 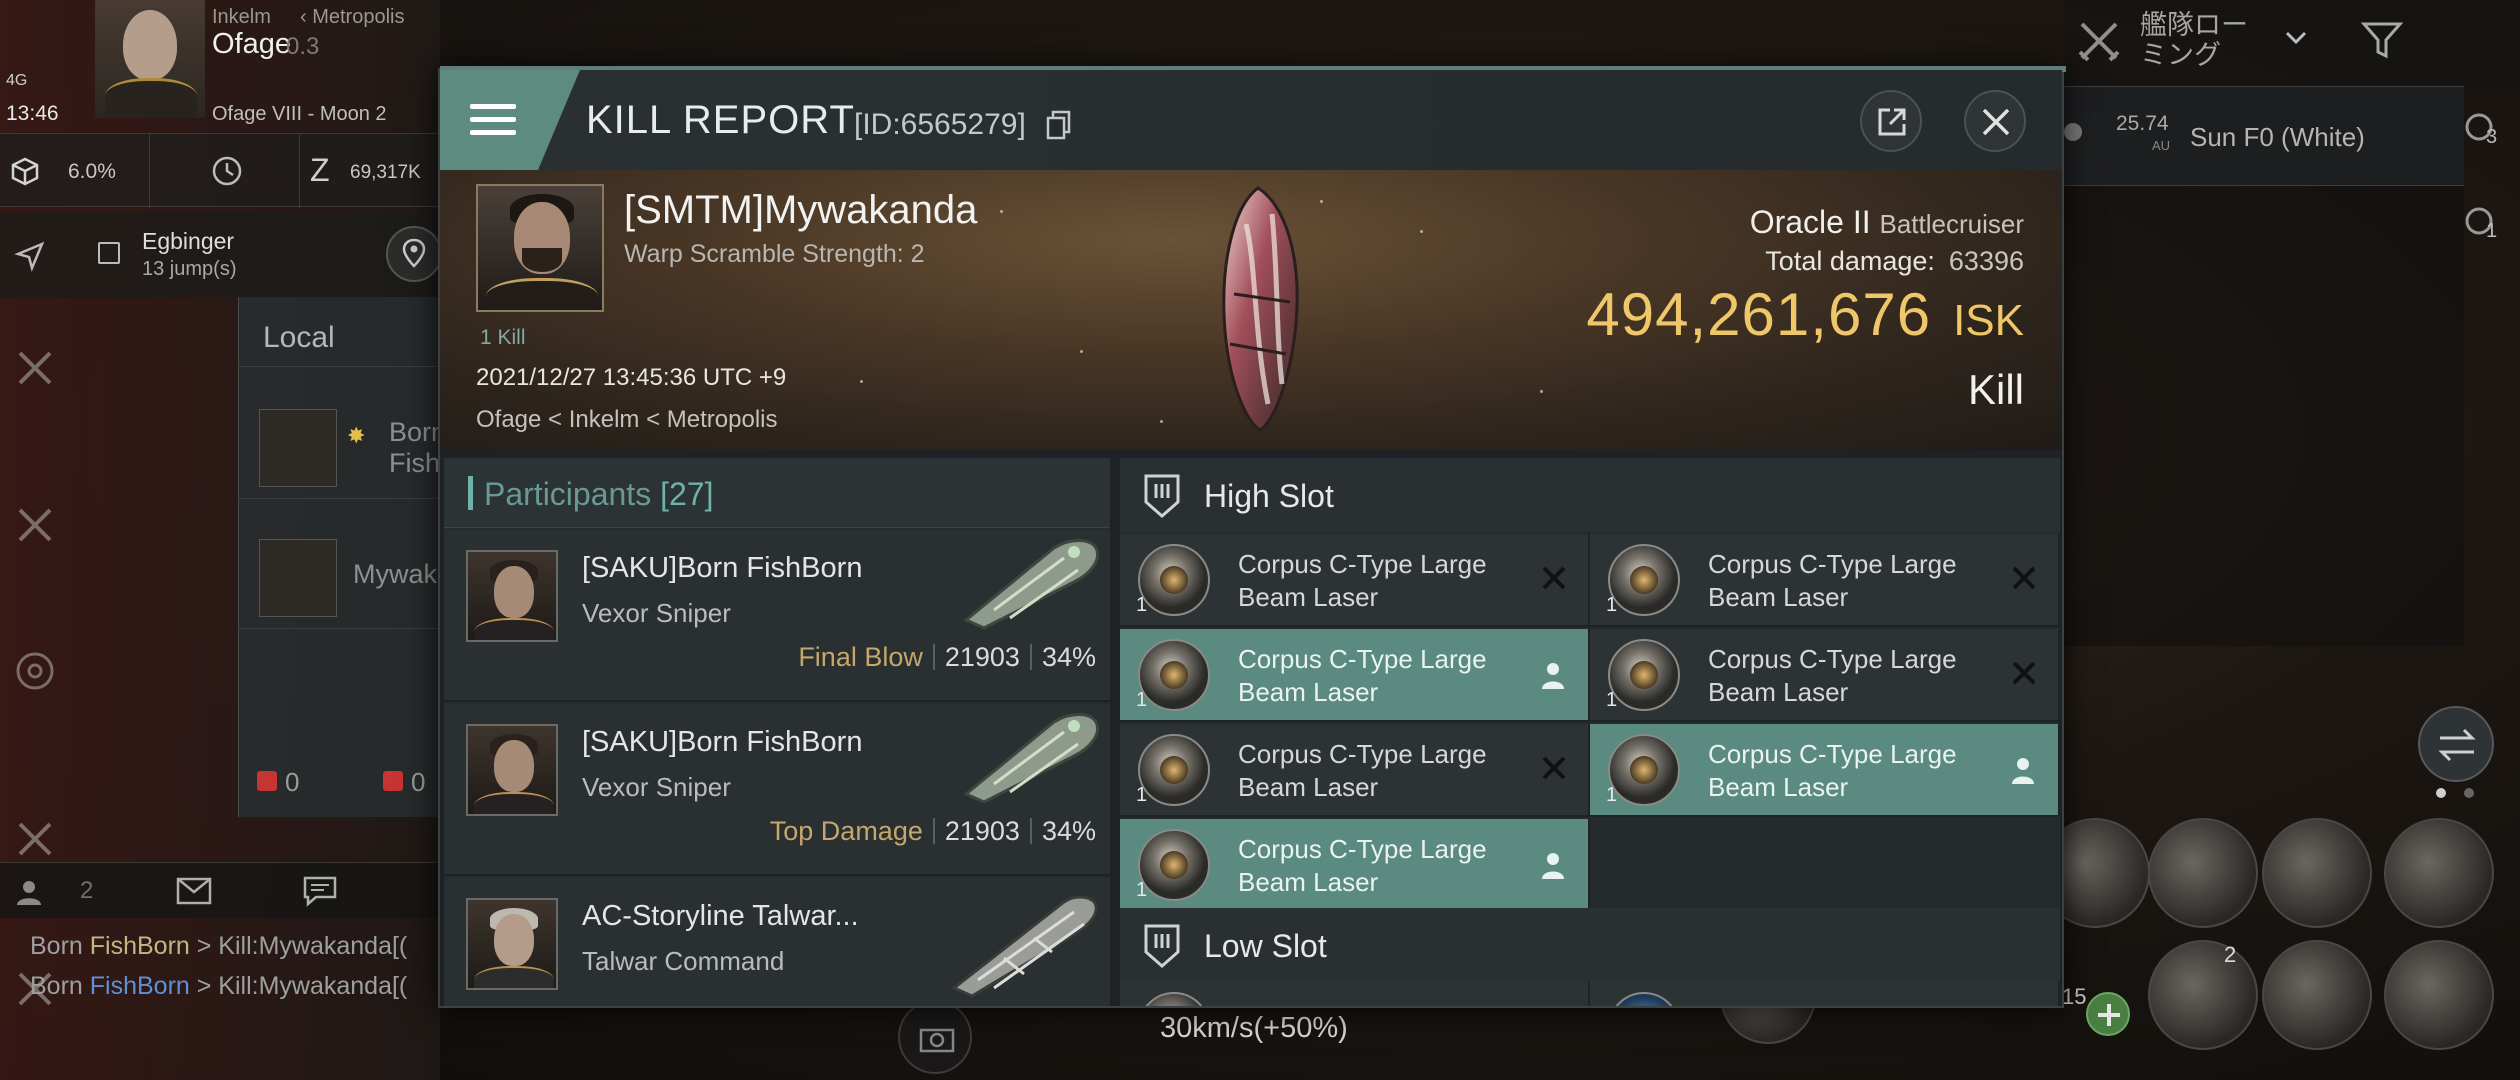 I want to click on share-icon, so click(x=1892, y=122).